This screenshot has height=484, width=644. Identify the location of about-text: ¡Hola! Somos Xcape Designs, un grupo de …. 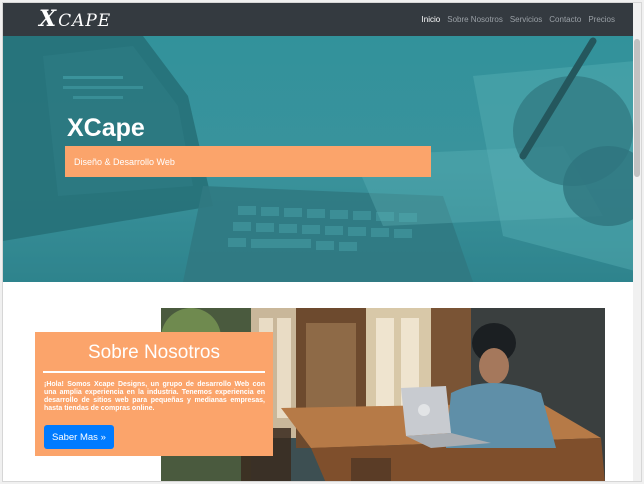
(154, 396).